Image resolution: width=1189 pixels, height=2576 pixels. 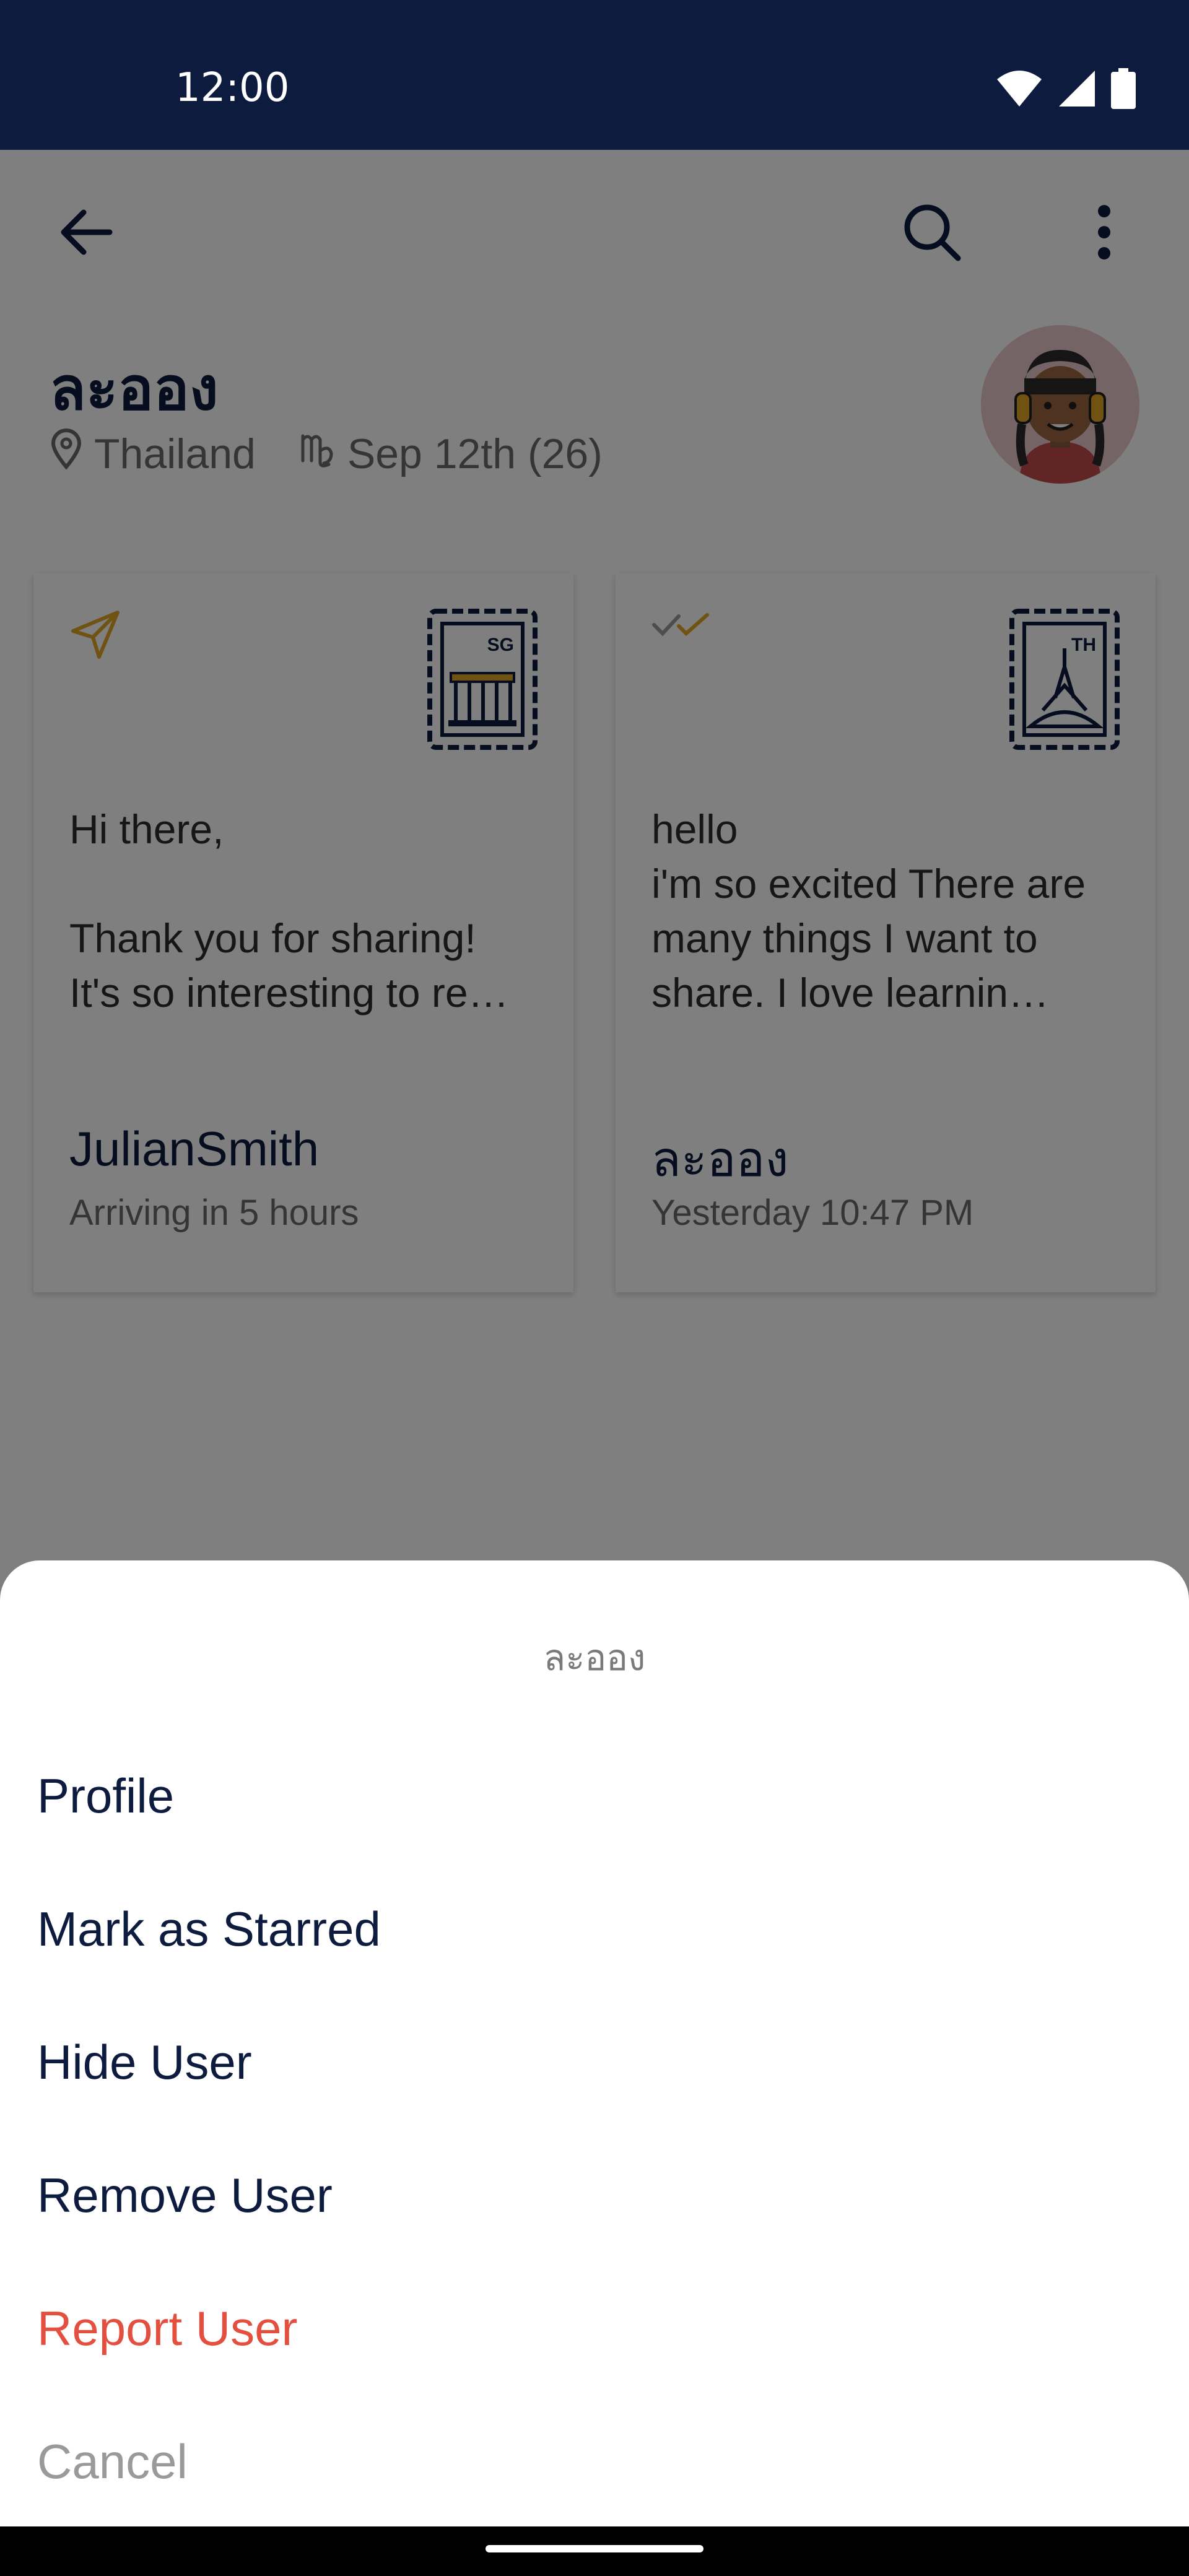 I want to click on status-icons, so click(x=1066, y=90).